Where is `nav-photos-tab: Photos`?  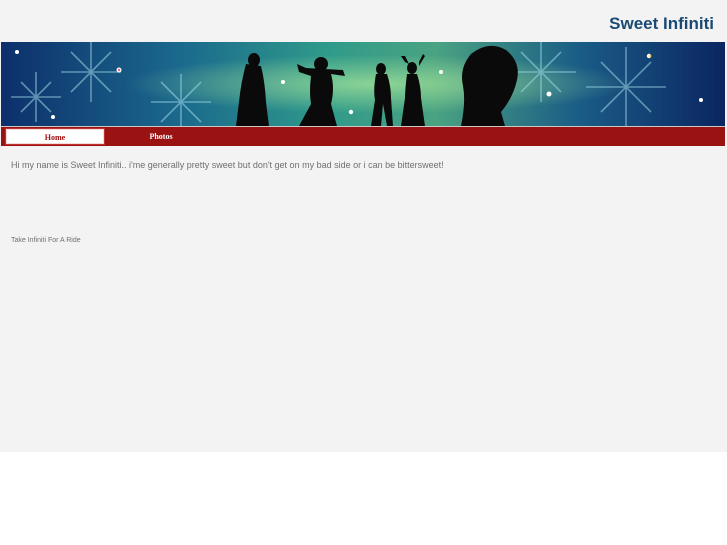 nav-photos-tab: Photos is located at coordinates (161, 136).